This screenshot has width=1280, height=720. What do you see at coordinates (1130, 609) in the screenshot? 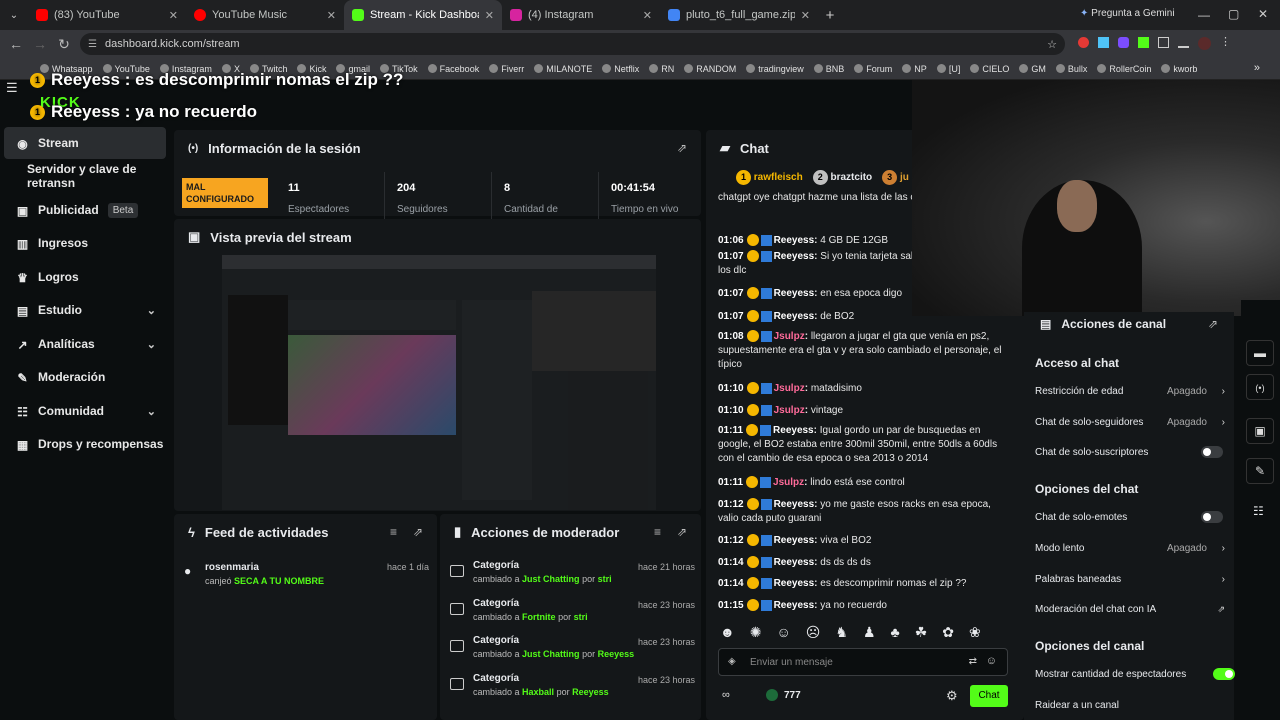
I see `ai-moderation-row: Moderación del chat con IA ⇗` at bounding box center [1130, 609].